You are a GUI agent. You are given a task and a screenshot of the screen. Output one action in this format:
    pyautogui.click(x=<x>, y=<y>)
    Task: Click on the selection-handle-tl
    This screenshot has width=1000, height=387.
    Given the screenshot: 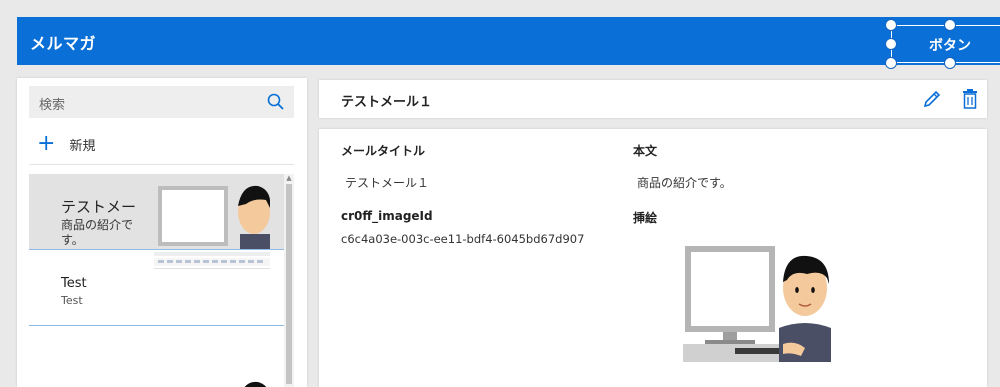 What is the action you would take?
    pyautogui.click(x=891, y=25)
    